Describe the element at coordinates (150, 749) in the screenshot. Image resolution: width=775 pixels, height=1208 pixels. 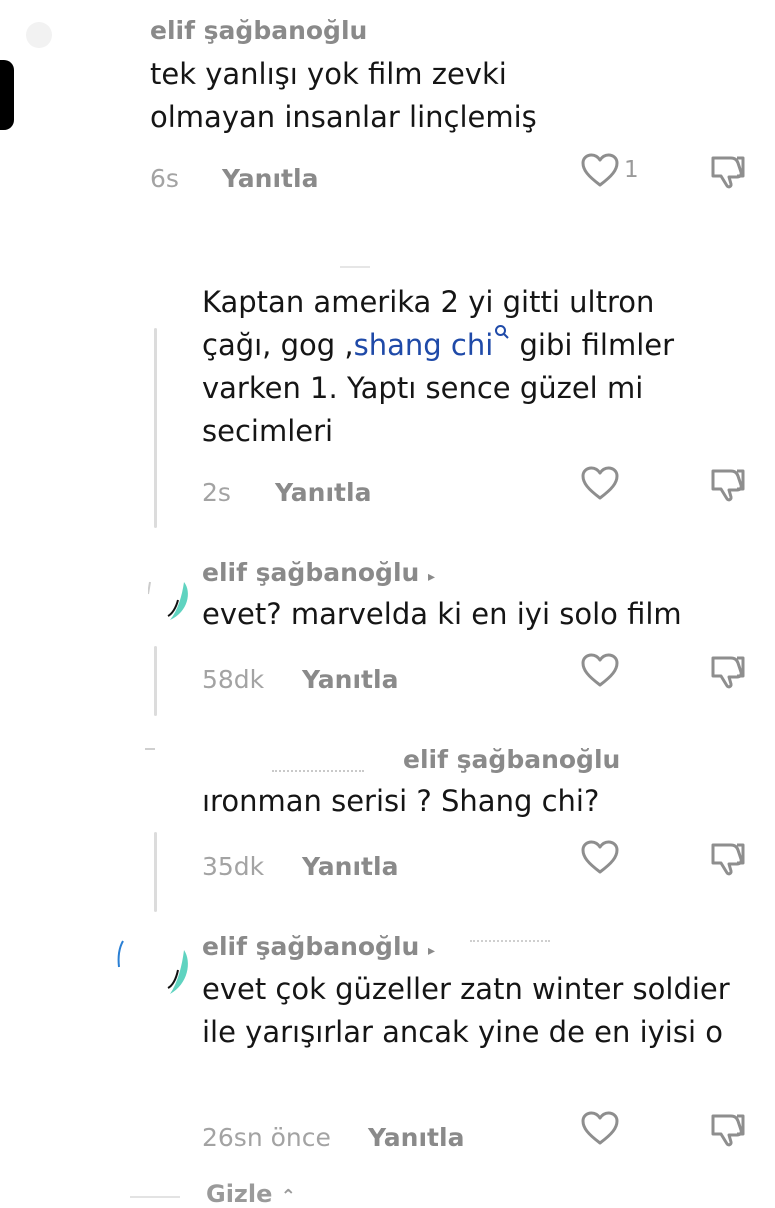
I see `redacted-avatar` at that location.